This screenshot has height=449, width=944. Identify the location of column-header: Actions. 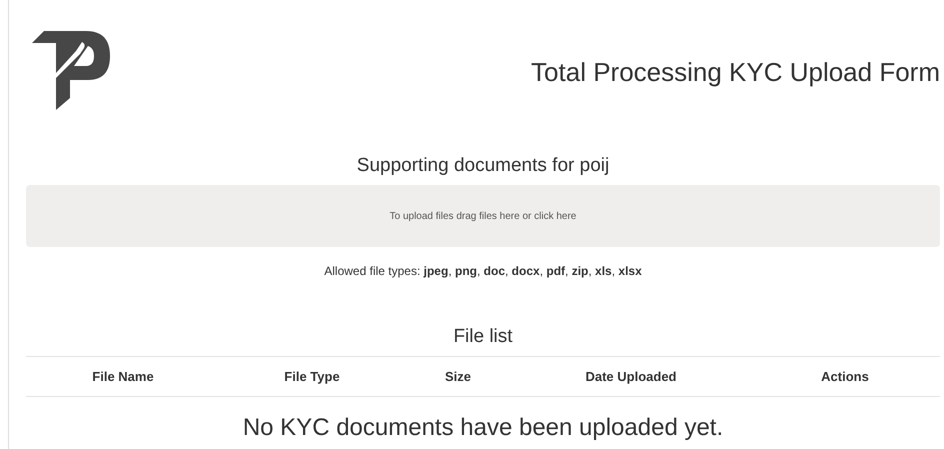
(845, 376).